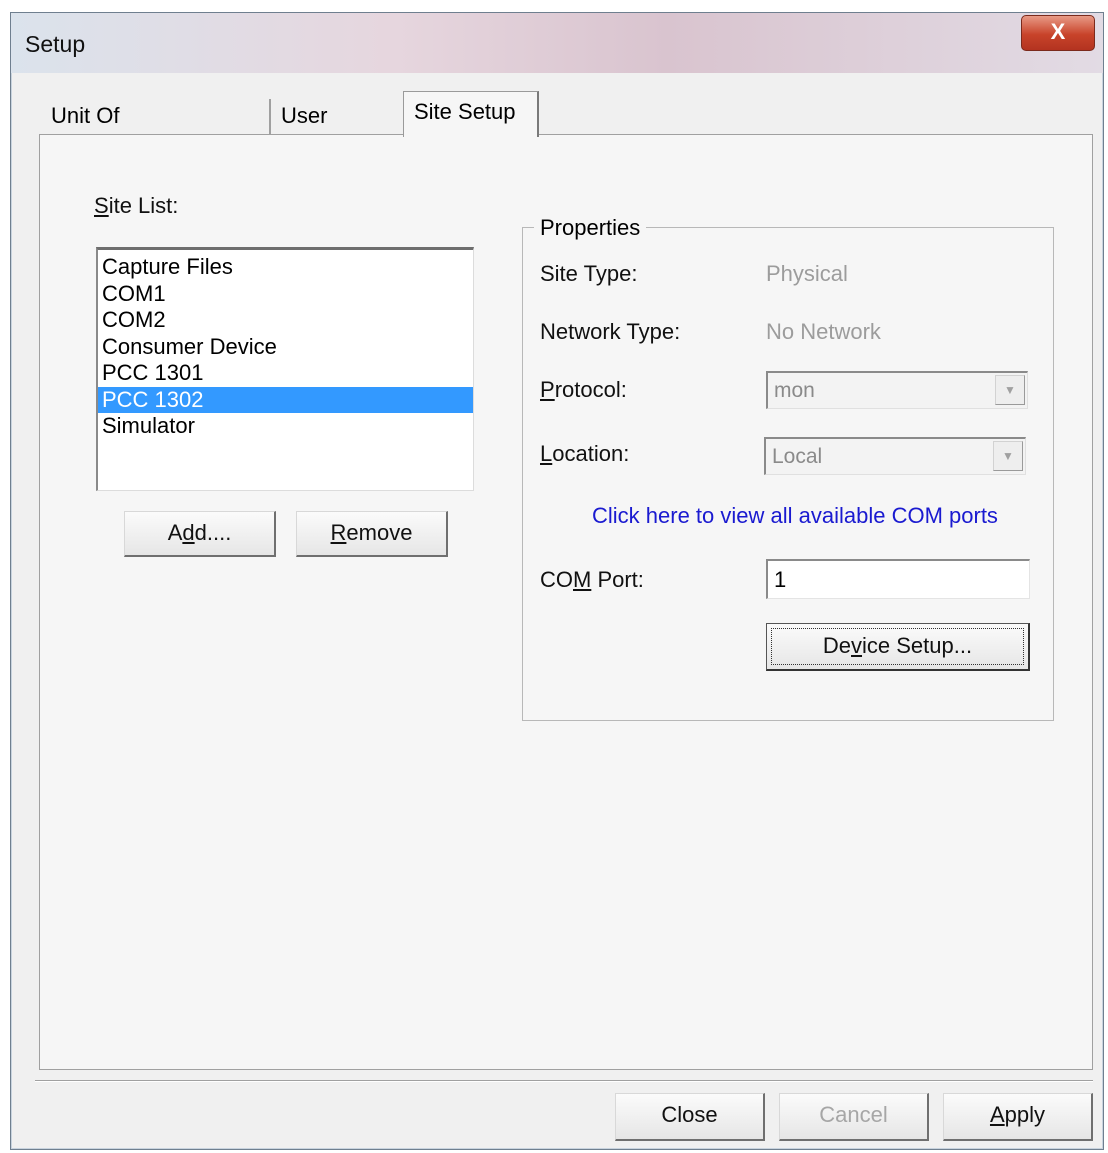 This screenshot has height=1153, width=1108. I want to click on remove-button: Remove, so click(372, 534).